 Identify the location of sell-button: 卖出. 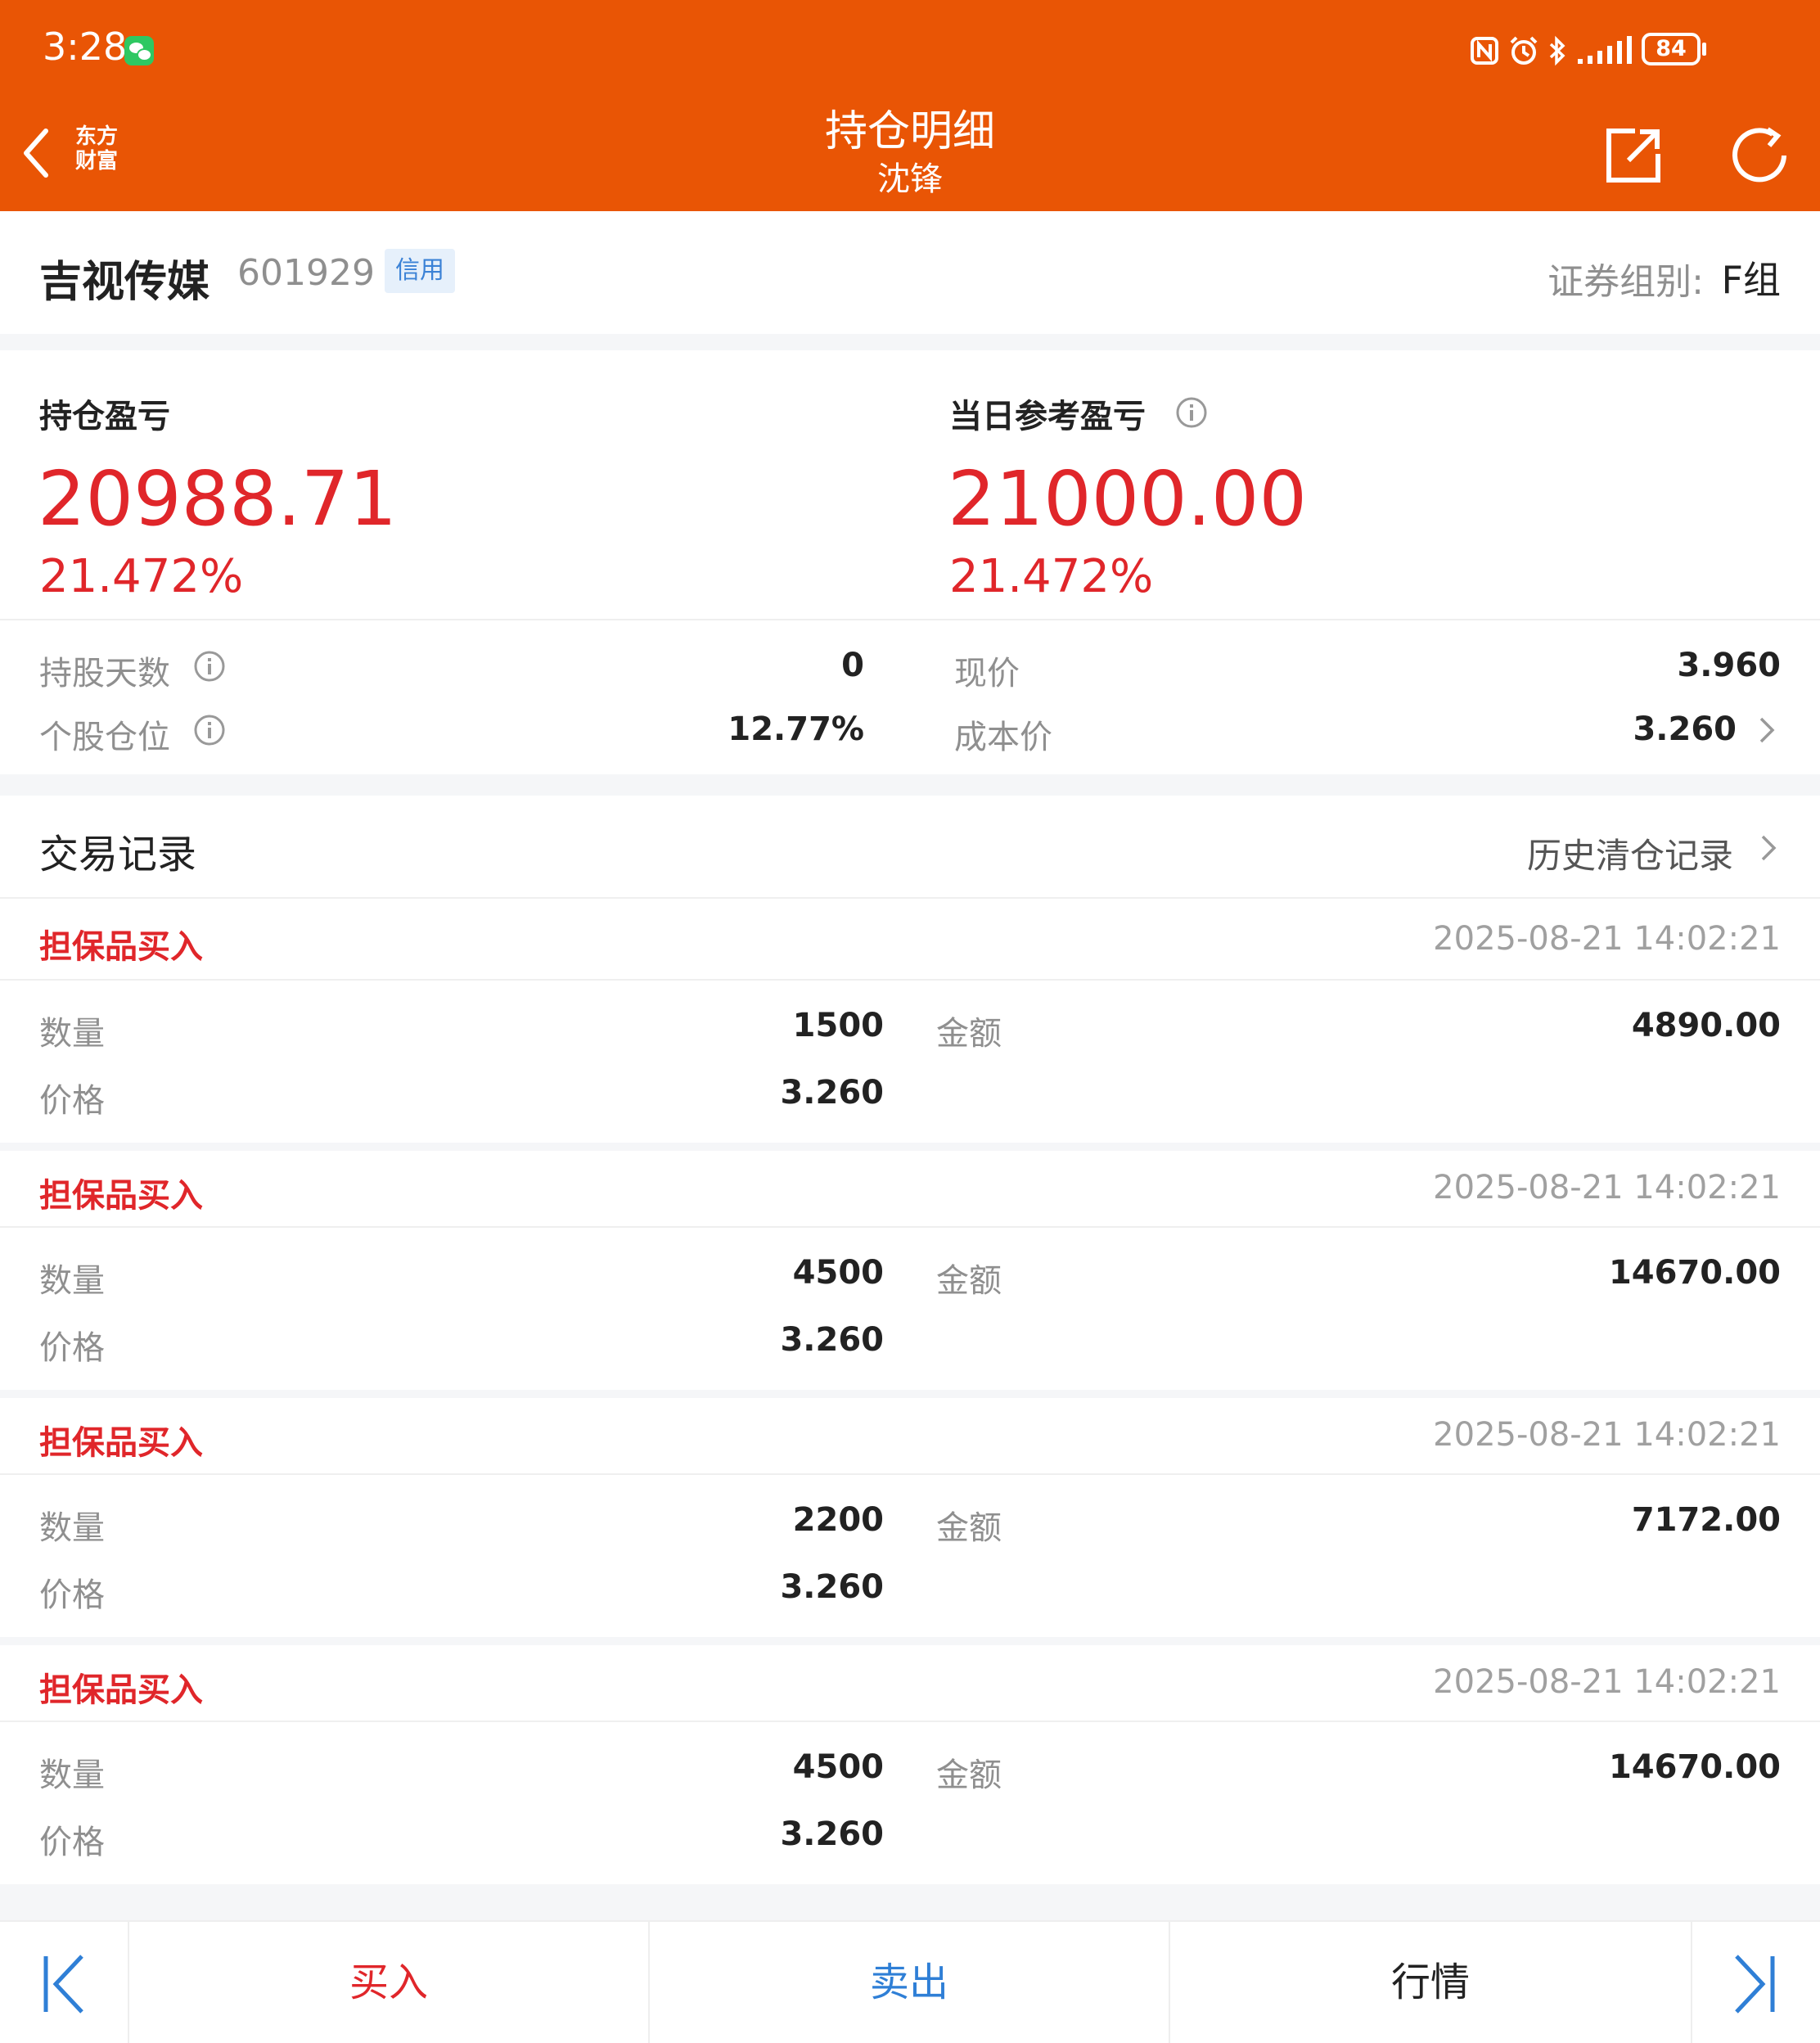
(909, 1982).